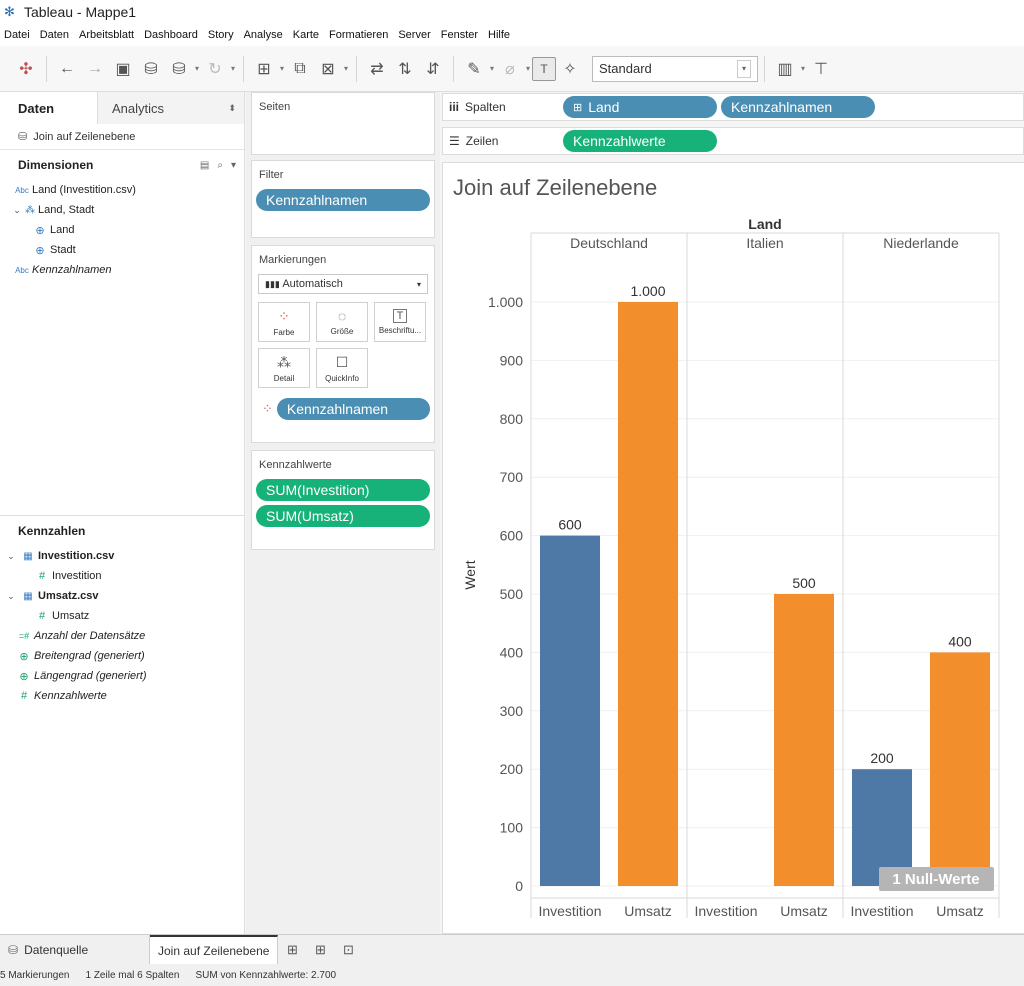  I want to click on expand-icon: ⊞, so click(577, 107).